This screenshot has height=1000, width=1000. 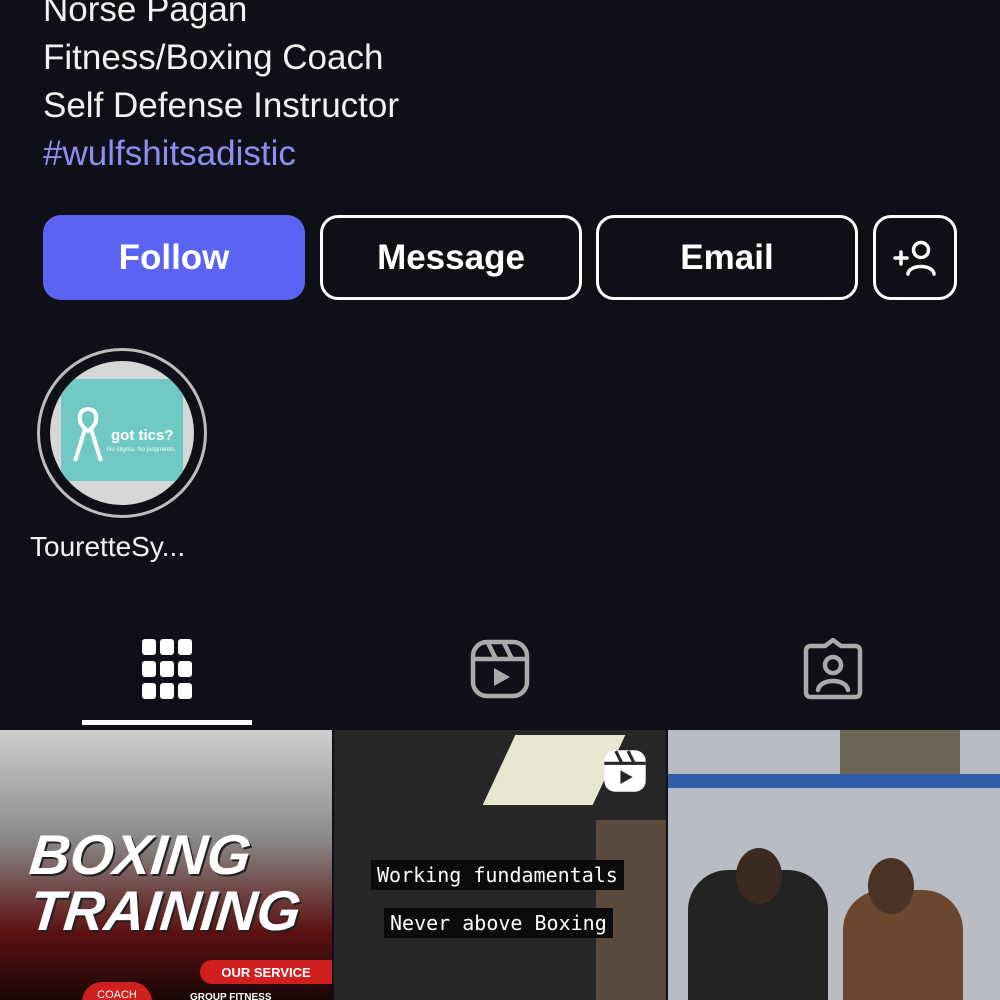 I want to click on reel-caption: Never above Boxing, so click(x=498, y=923).